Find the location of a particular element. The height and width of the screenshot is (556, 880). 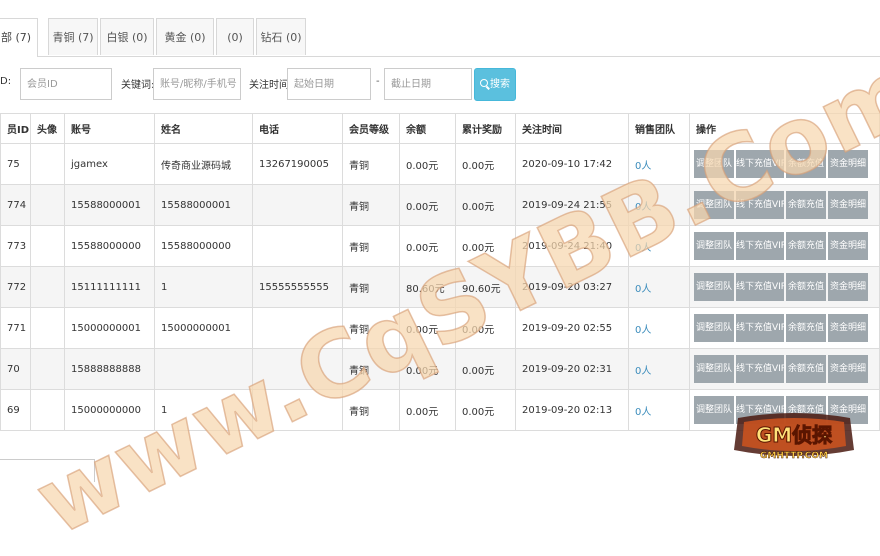

cell-id: 75 is located at coordinates (15, 164).